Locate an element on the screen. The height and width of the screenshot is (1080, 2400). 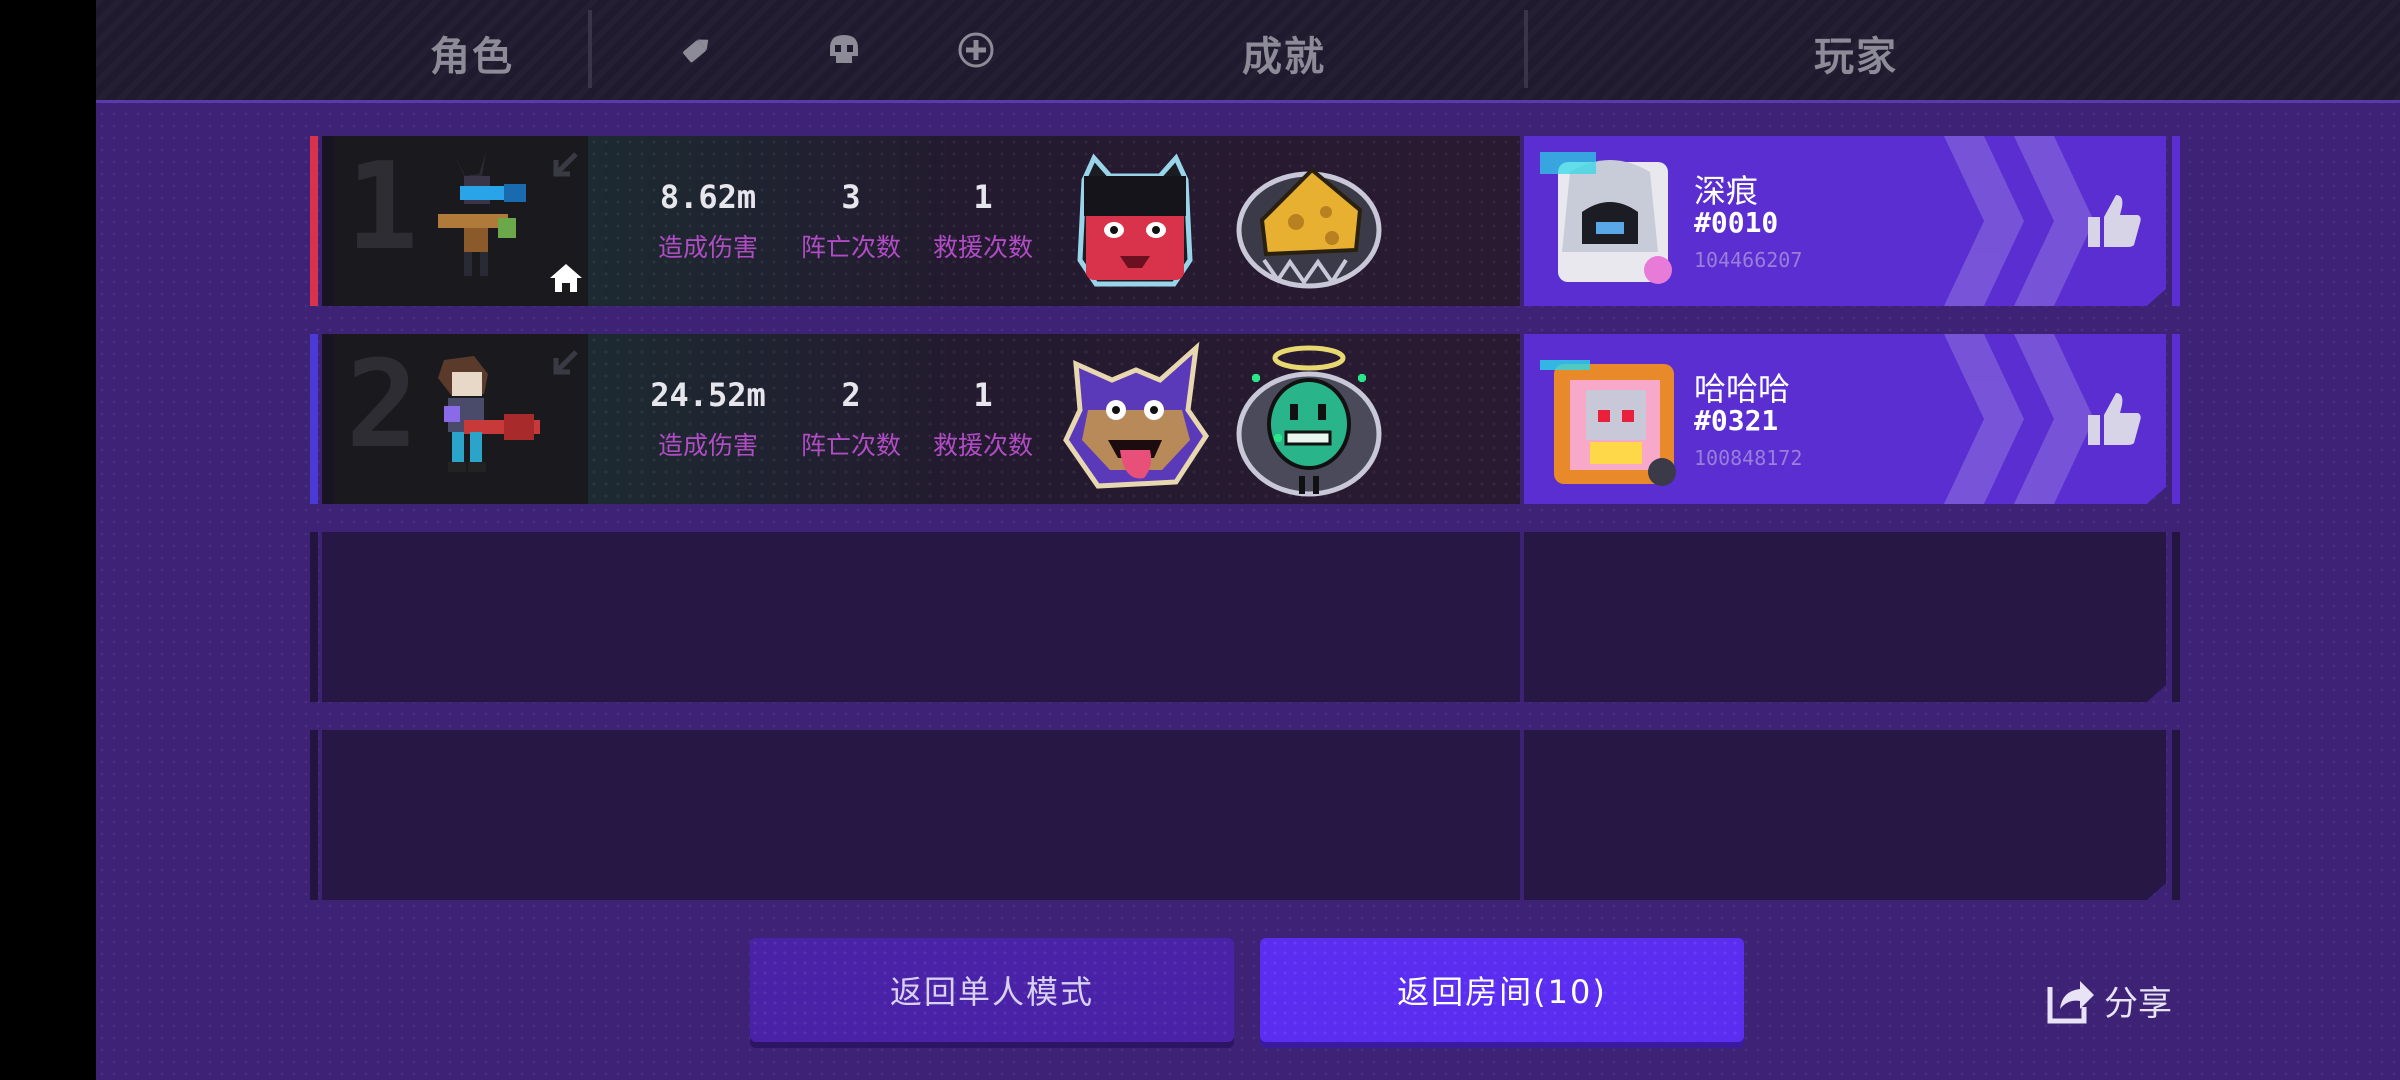
deaths-value: 3 is located at coordinates (851, 197).